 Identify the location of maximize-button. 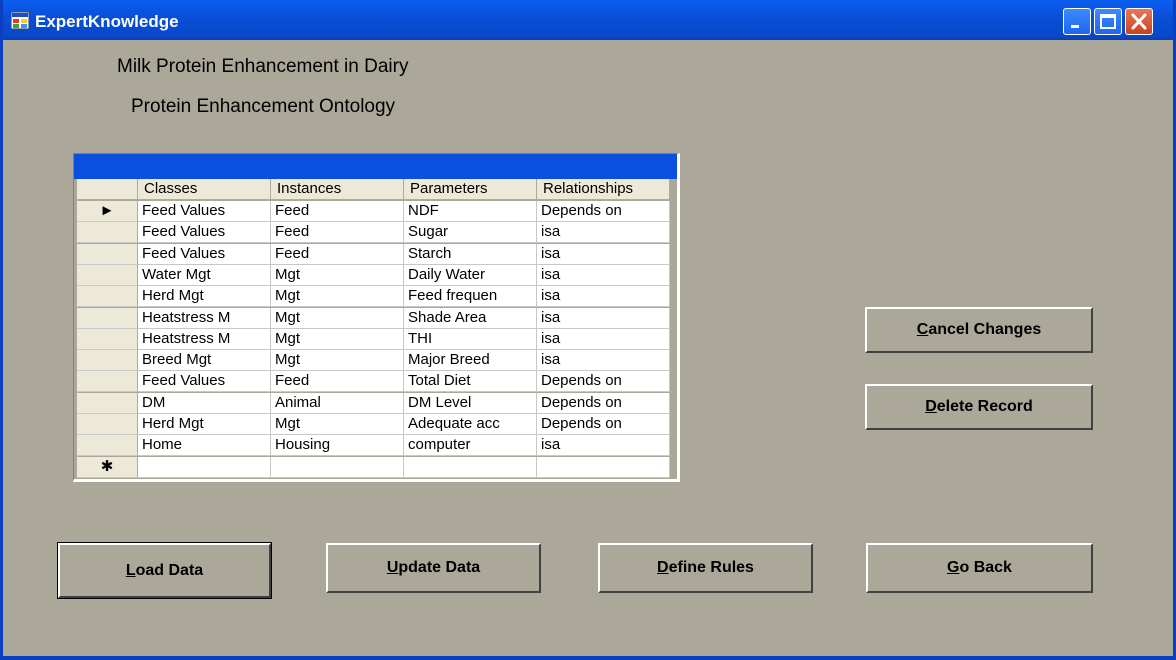
(1108, 21).